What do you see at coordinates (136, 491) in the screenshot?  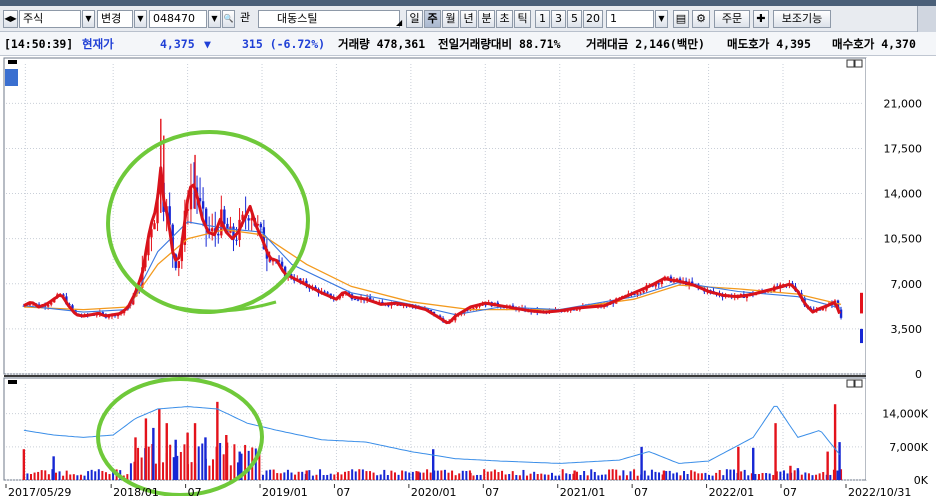 I see `x-axis-label: 2018/01` at bounding box center [136, 491].